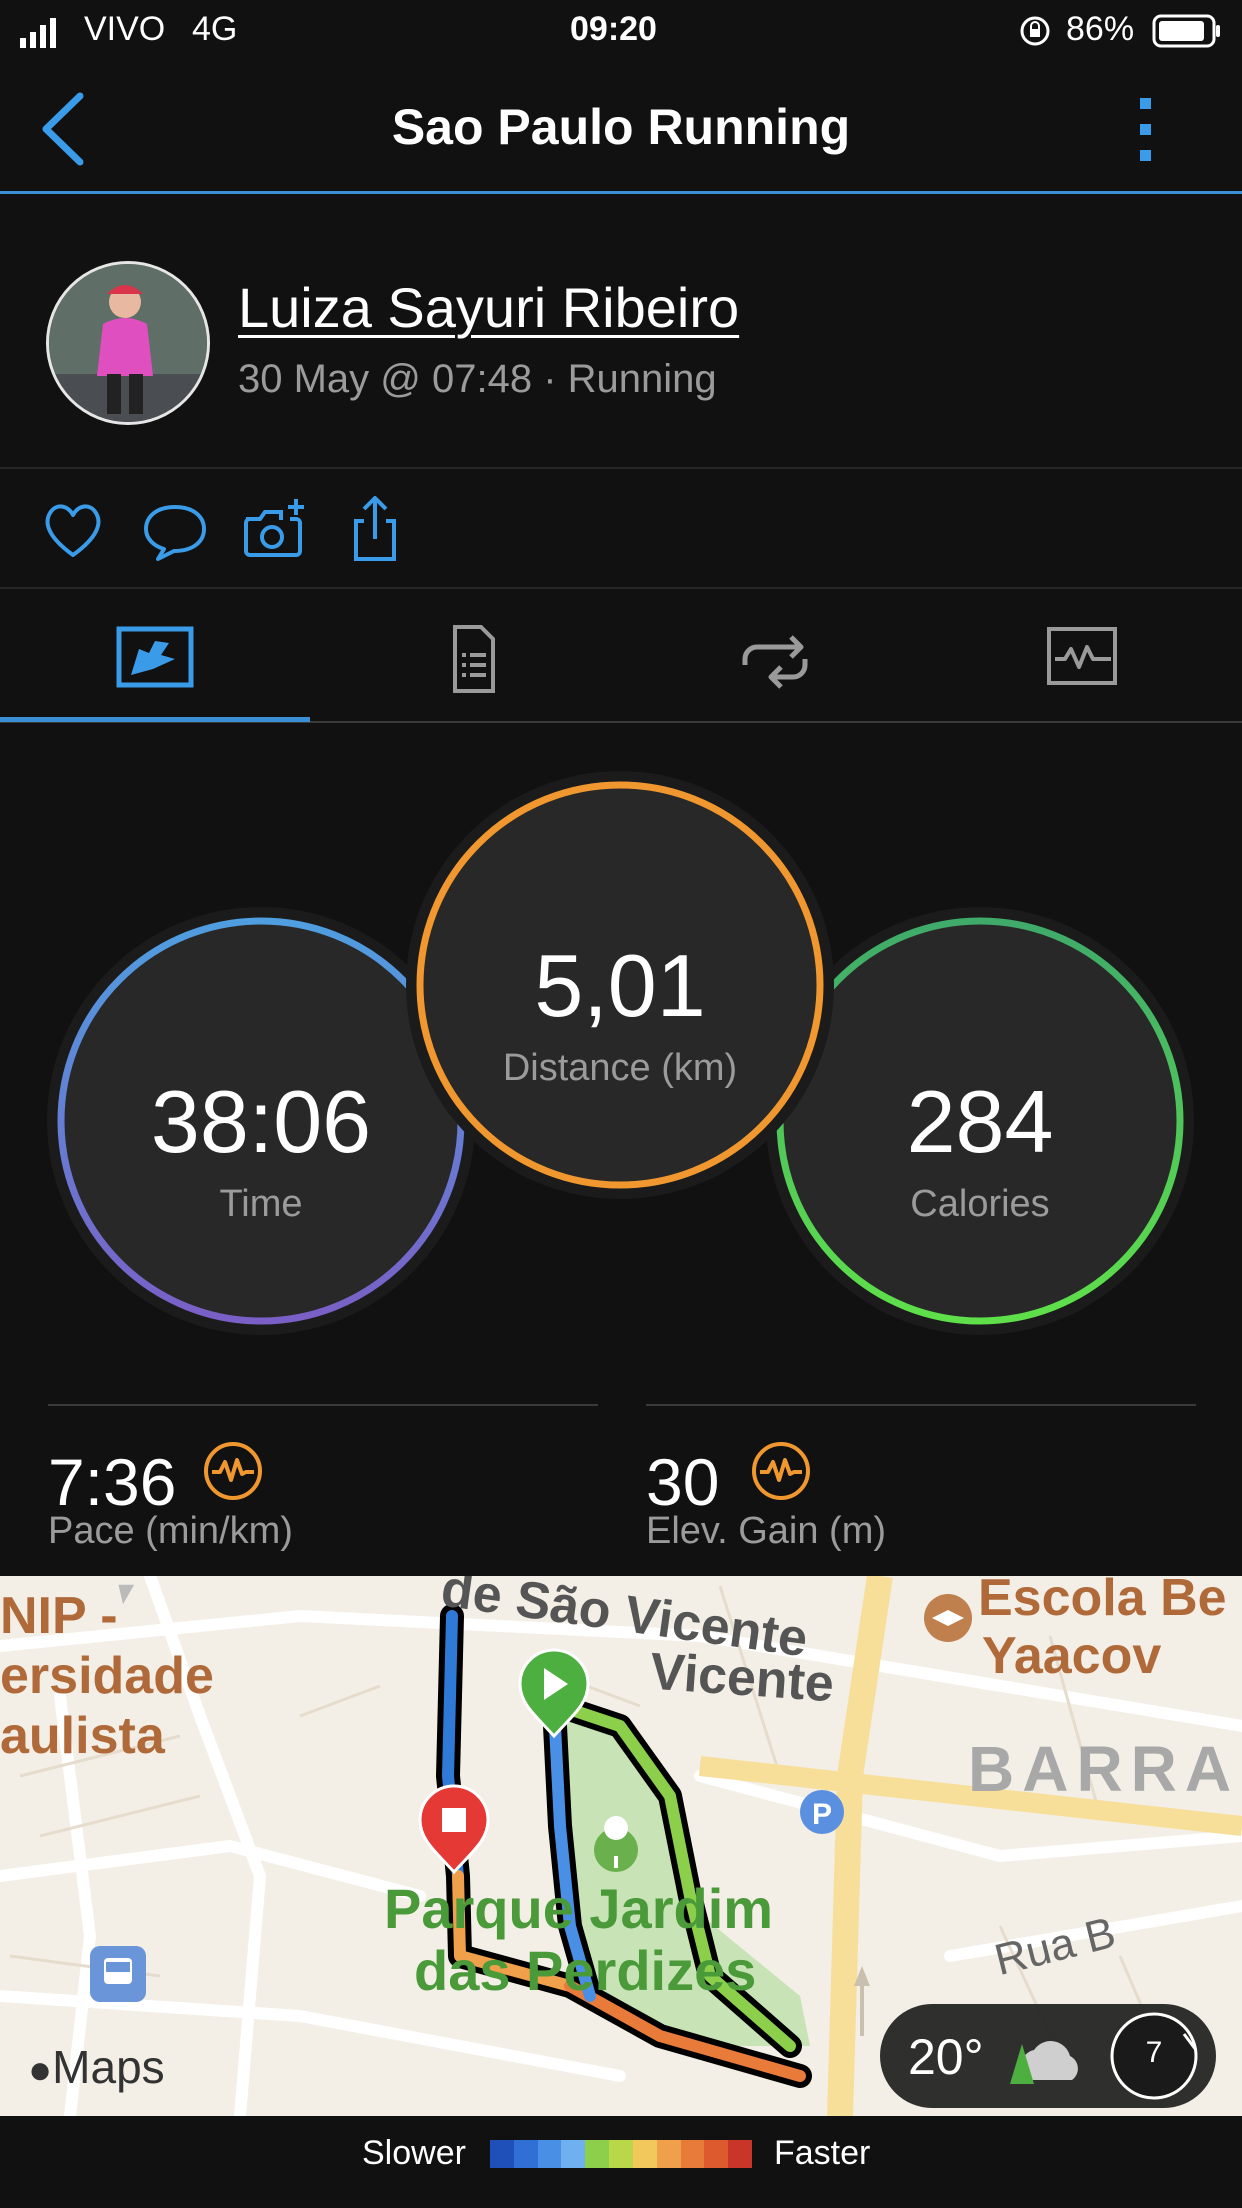 The height and width of the screenshot is (2208, 1242). I want to click on camera-plus-icon, so click(275, 530).